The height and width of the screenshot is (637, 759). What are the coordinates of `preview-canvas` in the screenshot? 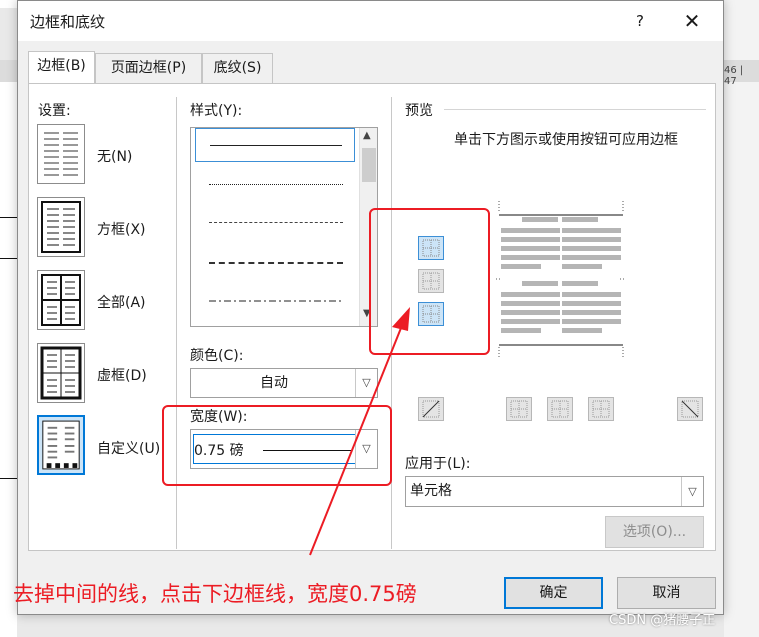 It's located at (561, 281).